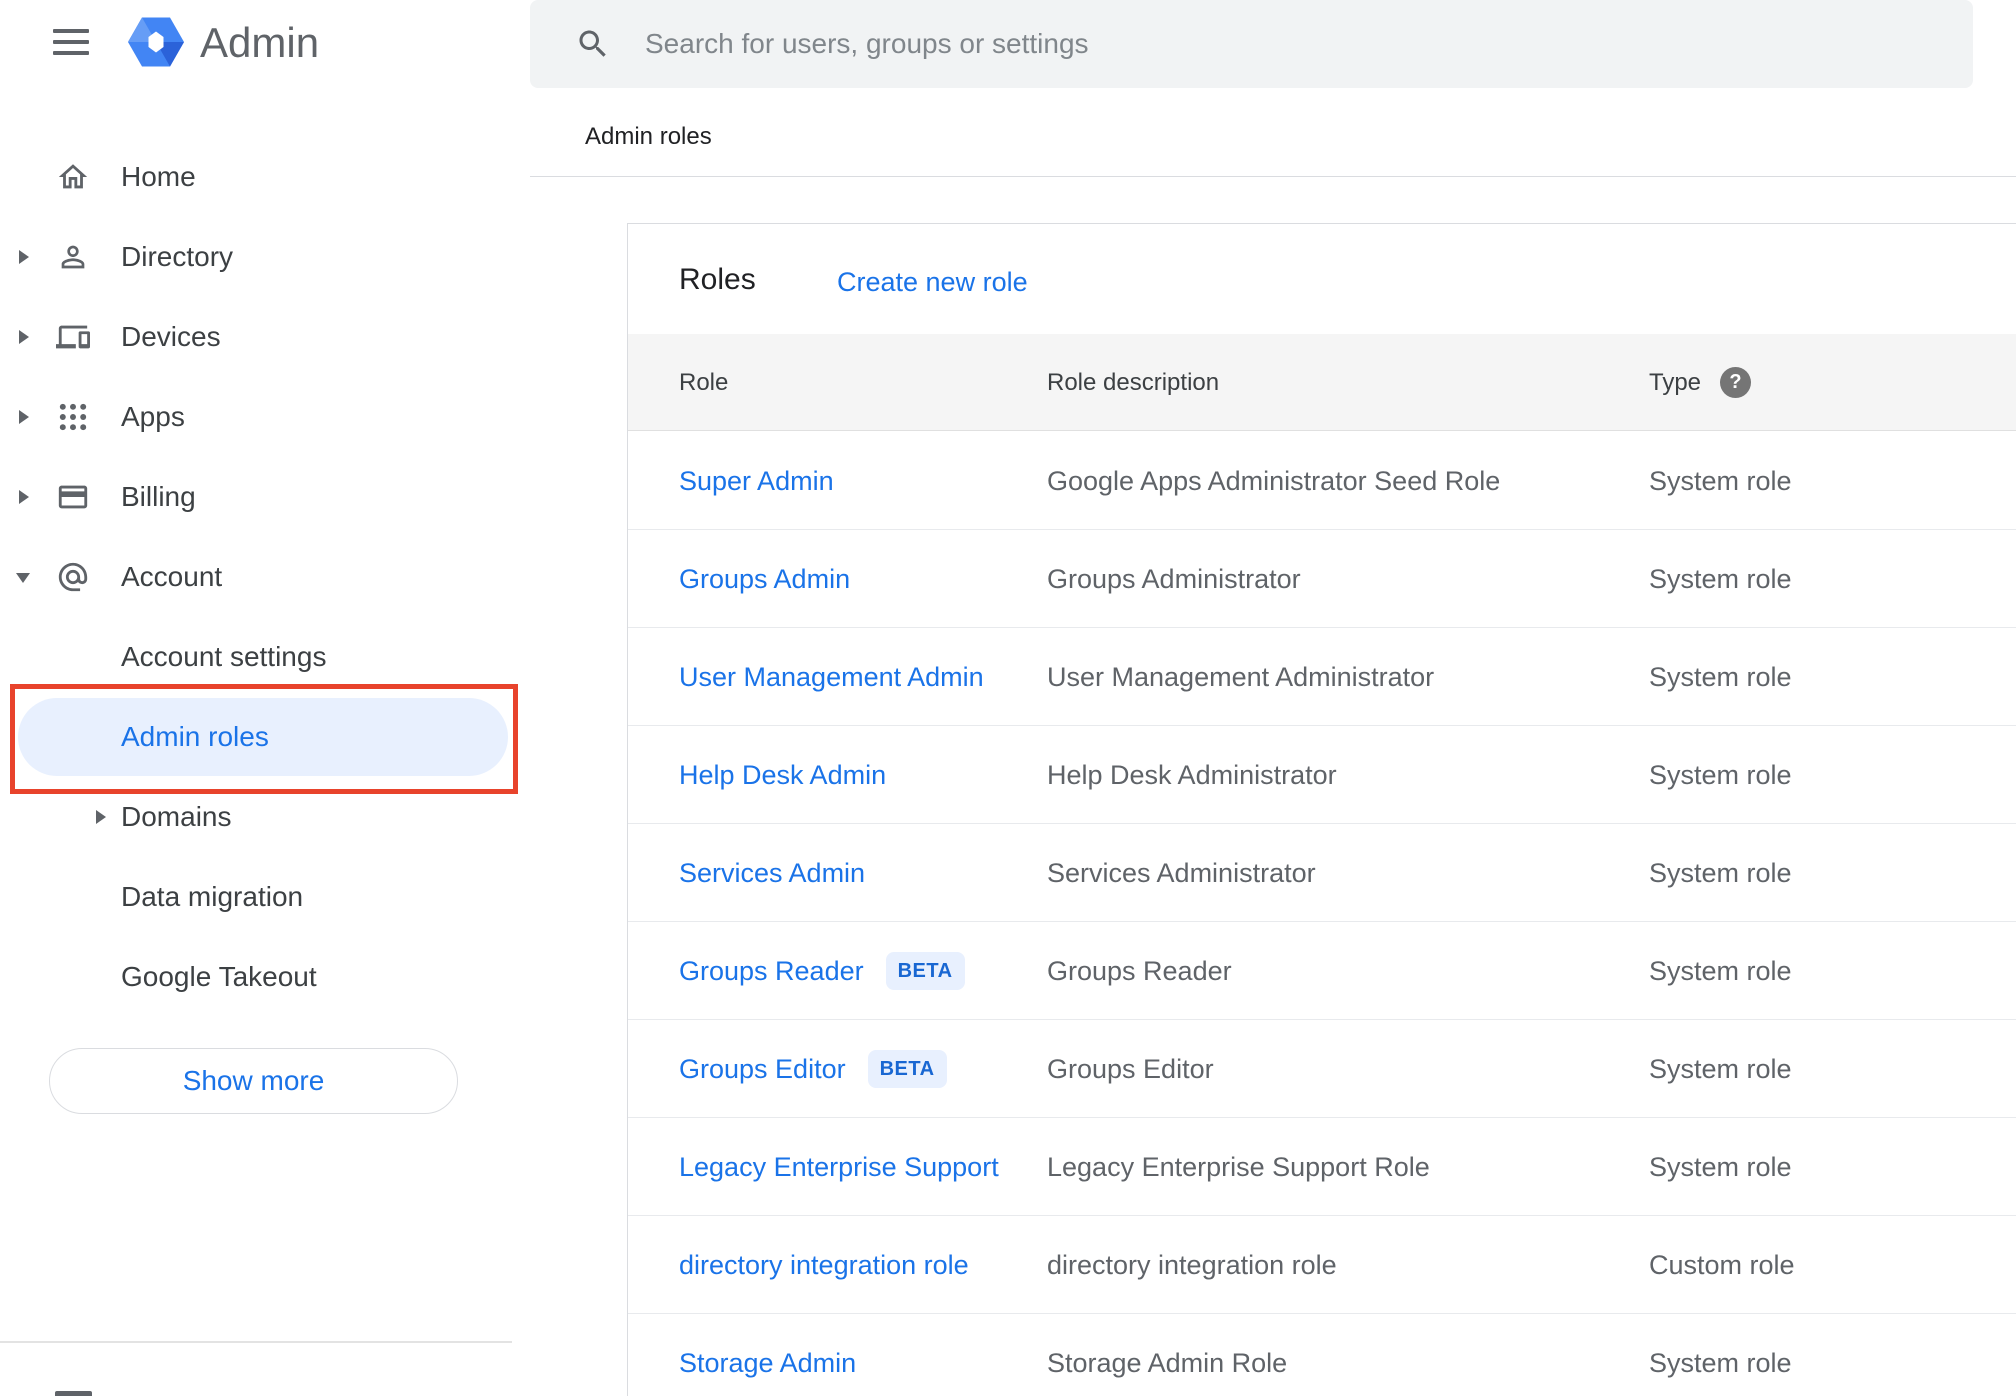 The image size is (2016, 1396). What do you see at coordinates (265, 497) in the screenshot?
I see `sidebar-item-billing: Billing` at bounding box center [265, 497].